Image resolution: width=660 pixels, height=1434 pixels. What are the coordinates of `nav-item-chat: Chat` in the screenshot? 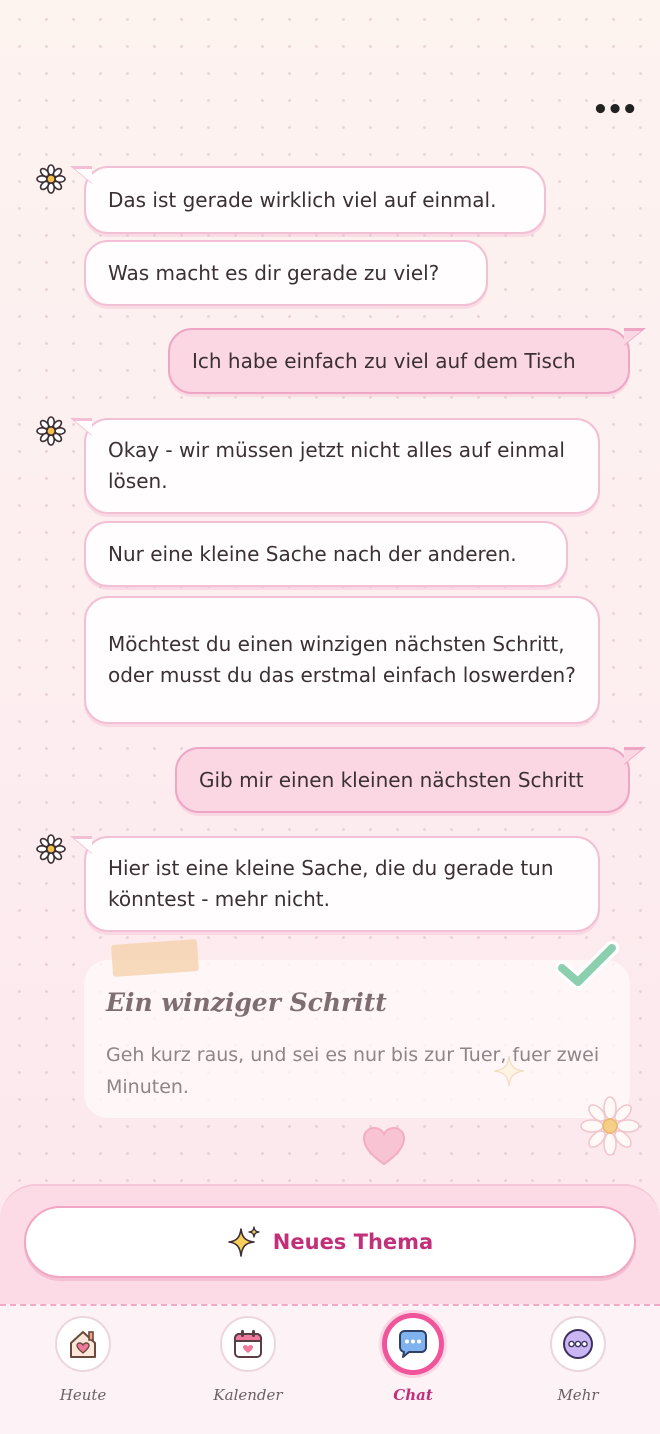 It's located at (413, 1358).